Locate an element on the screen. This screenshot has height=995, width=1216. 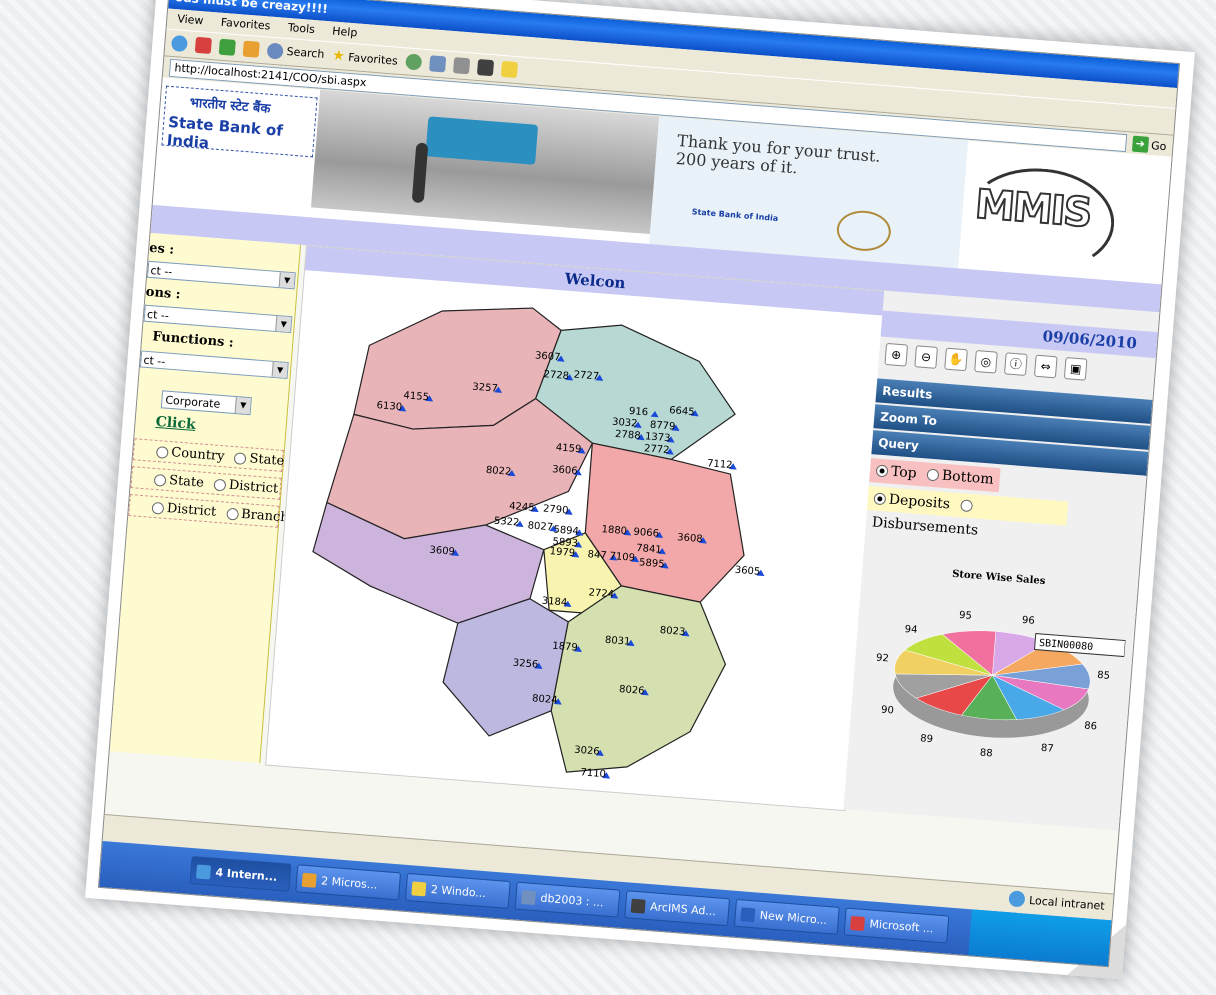
branch-label: 7112 is located at coordinates (720, 464).